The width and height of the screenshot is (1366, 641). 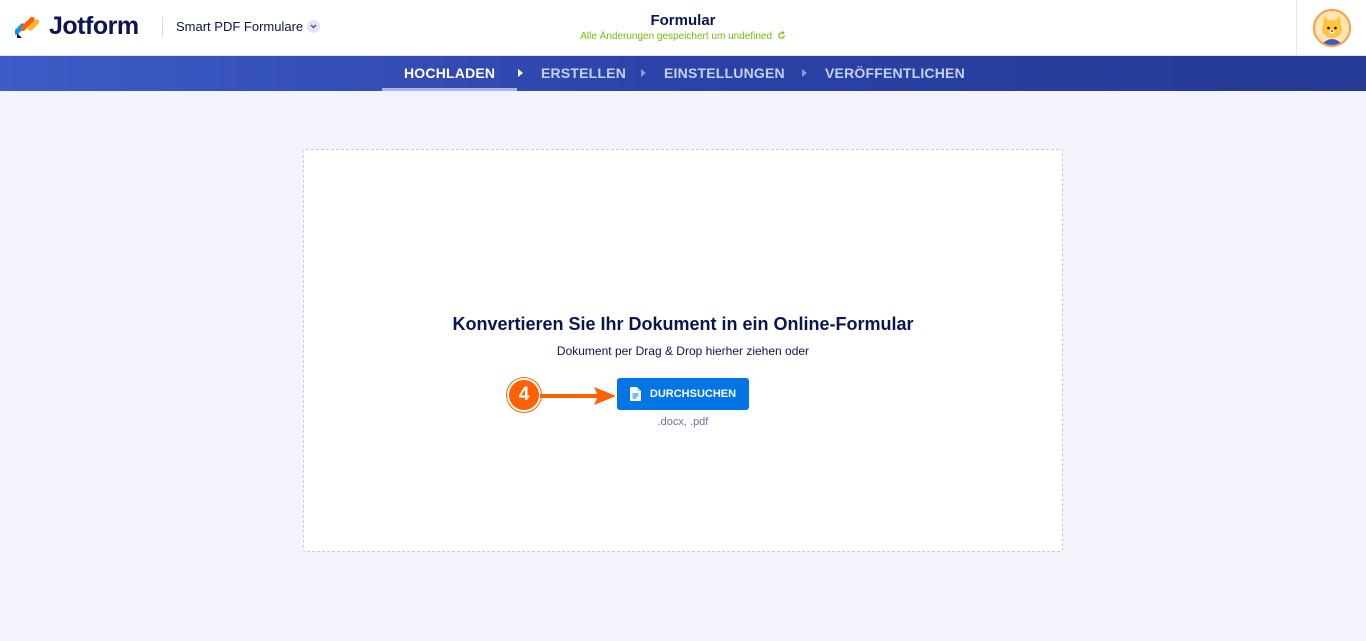 I want to click on user-menu, so click(x=1331, y=28).